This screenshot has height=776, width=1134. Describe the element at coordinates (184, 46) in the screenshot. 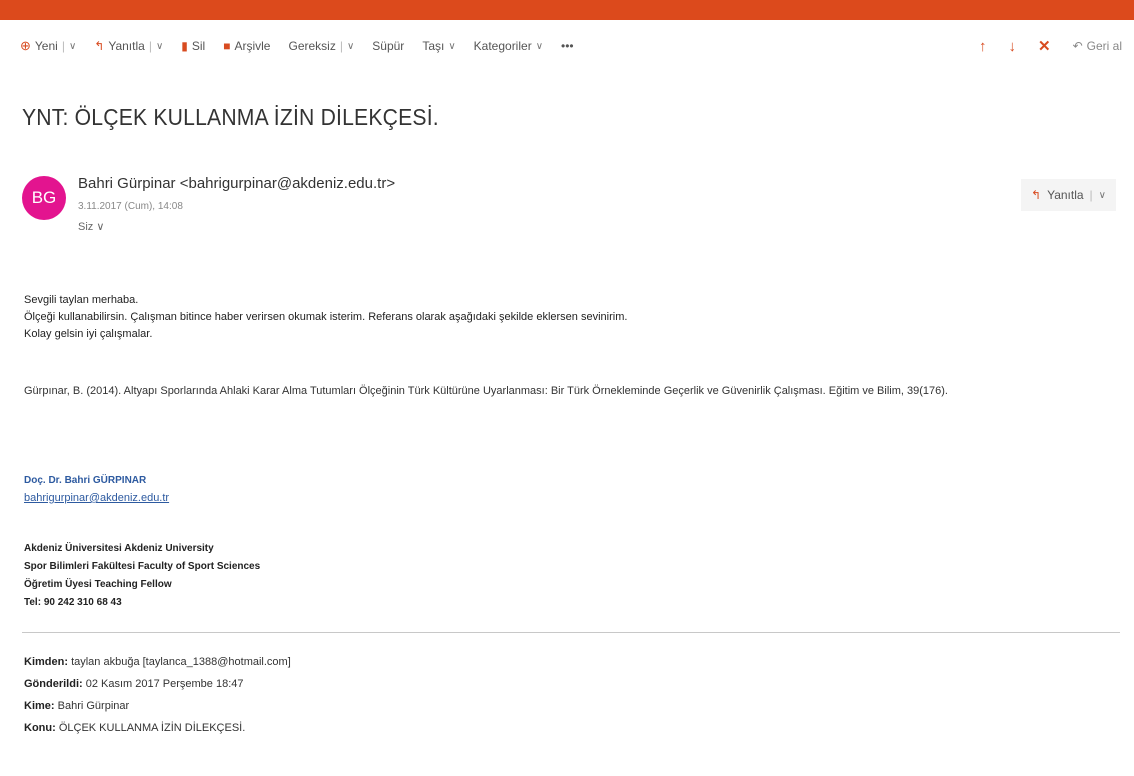

I see `trash-icon: ▮` at that location.